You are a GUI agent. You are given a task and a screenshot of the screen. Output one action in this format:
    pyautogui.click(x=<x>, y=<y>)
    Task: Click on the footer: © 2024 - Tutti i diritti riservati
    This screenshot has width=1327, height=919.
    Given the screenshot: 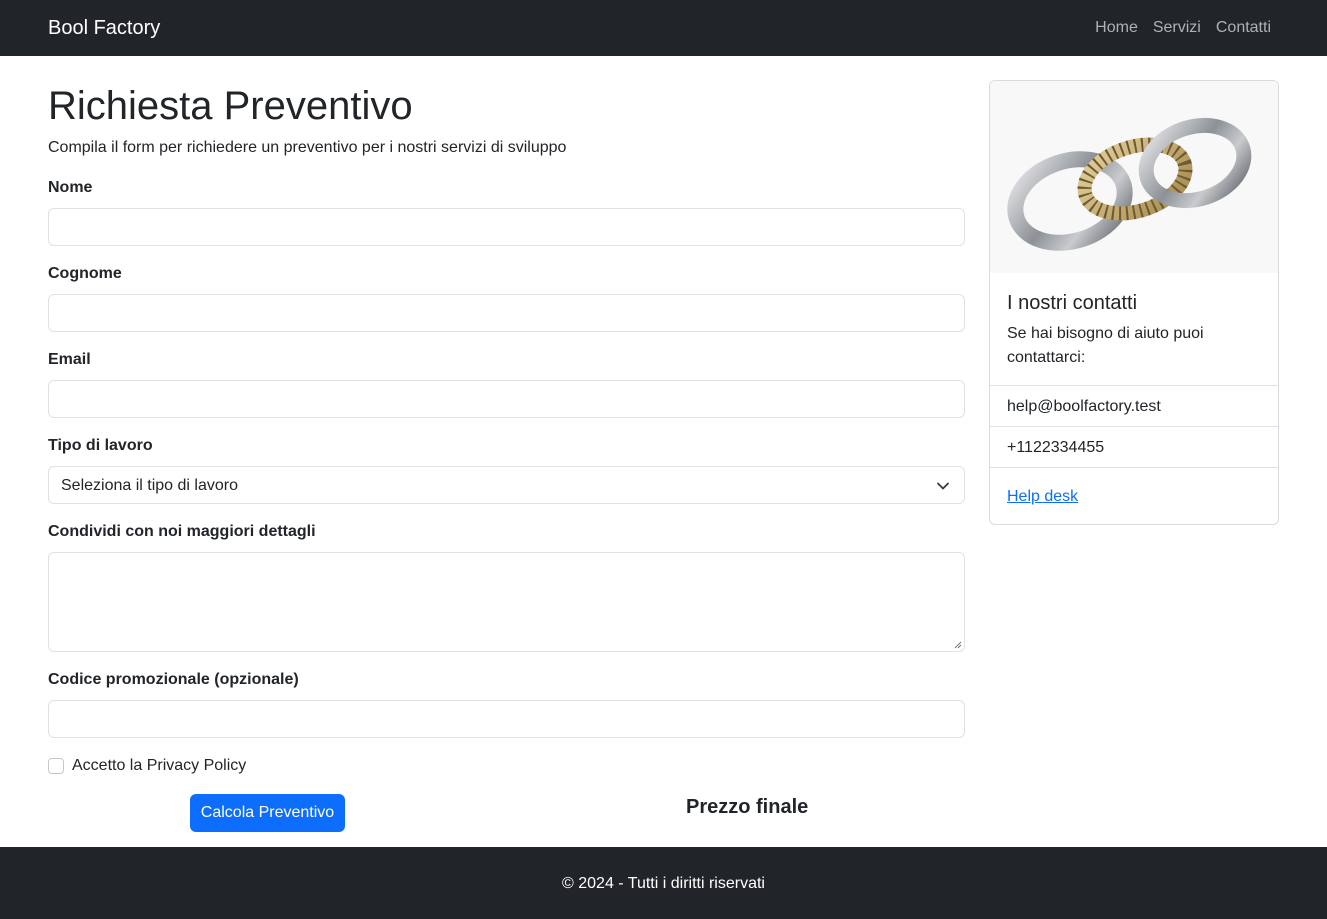 What is the action you would take?
    pyautogui.click(x=663, y=883)
    